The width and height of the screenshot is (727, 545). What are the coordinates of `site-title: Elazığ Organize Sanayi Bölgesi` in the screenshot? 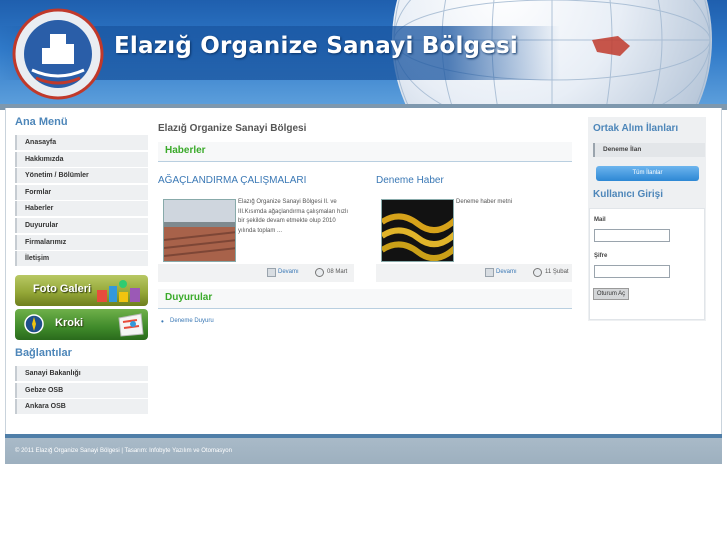 It's located at (316, 46).